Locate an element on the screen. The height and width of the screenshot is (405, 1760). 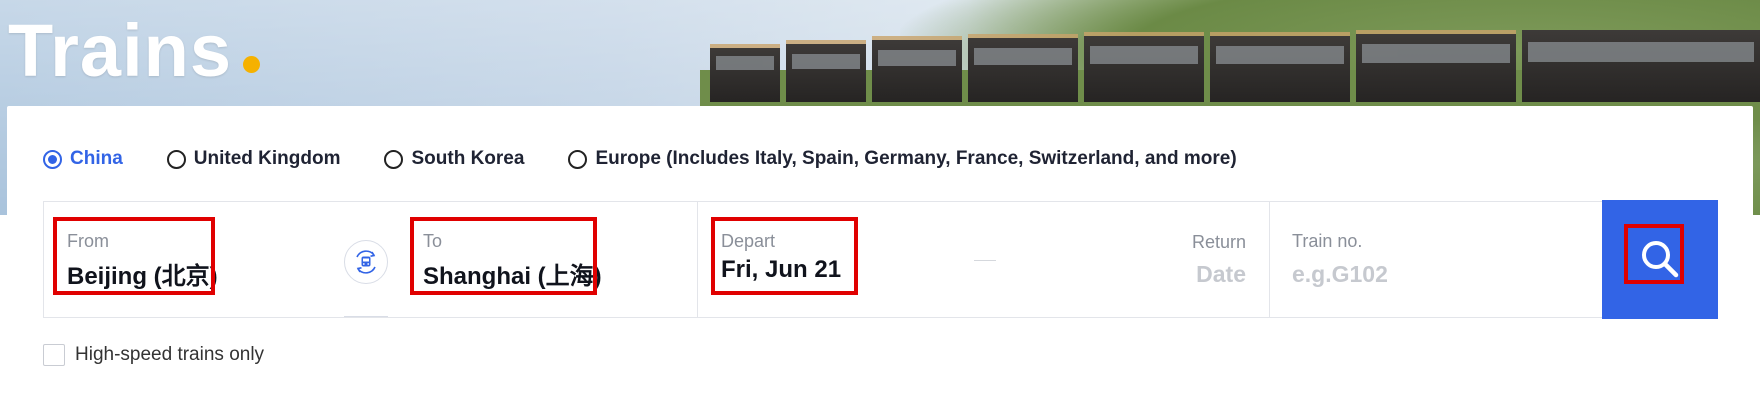
radio-checked-icon is located at coordinates (52, 159).